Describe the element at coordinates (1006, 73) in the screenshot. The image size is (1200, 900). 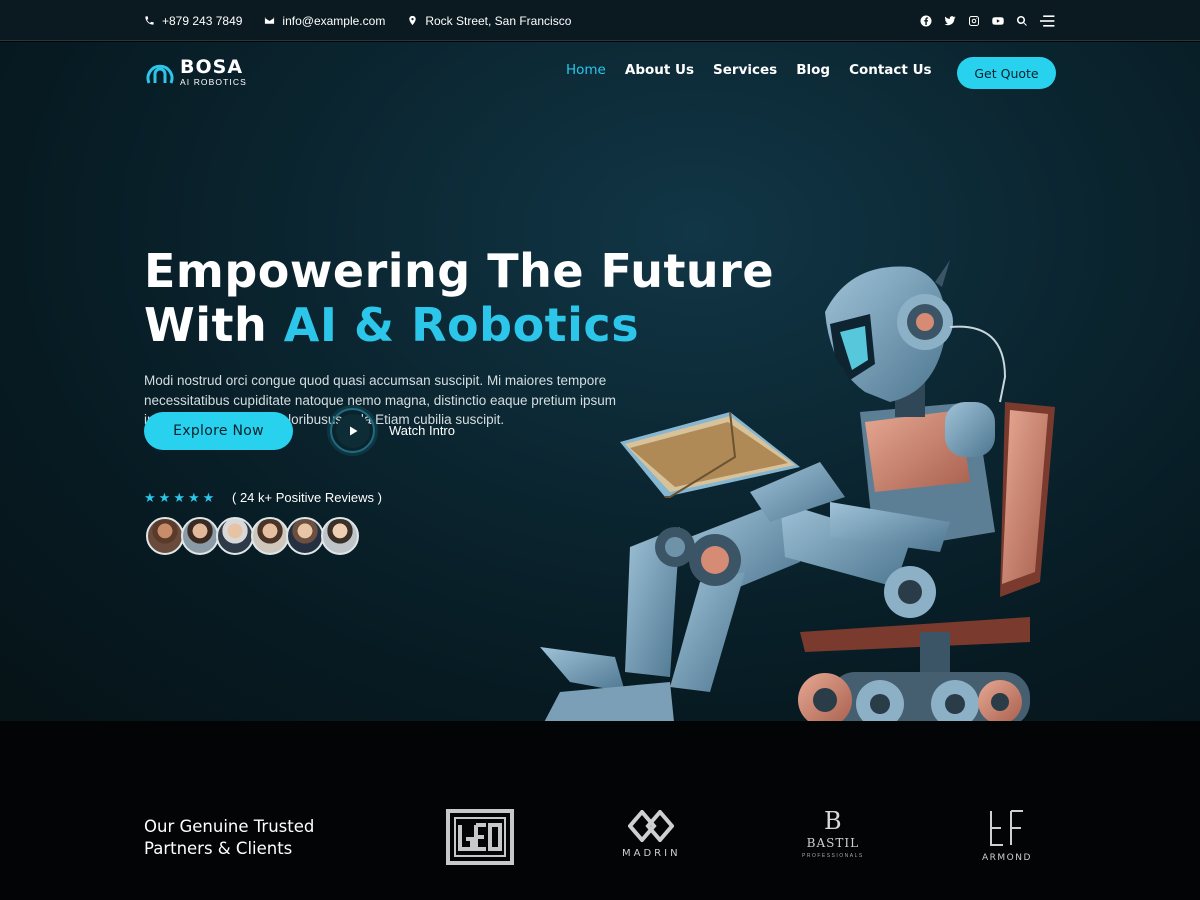
I see `get-quote-button: Get Quote` at that location.